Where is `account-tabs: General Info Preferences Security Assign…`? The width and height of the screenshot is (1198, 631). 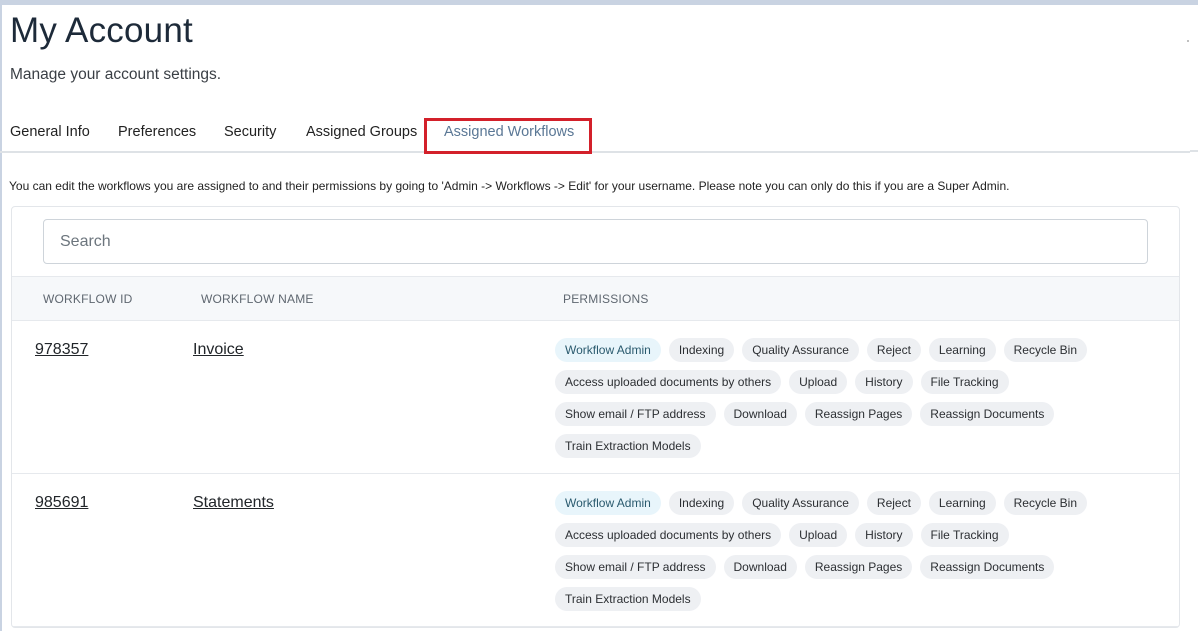
account-tabs: General Info Preferences Security Assign… is located at coordinates (595, 134).